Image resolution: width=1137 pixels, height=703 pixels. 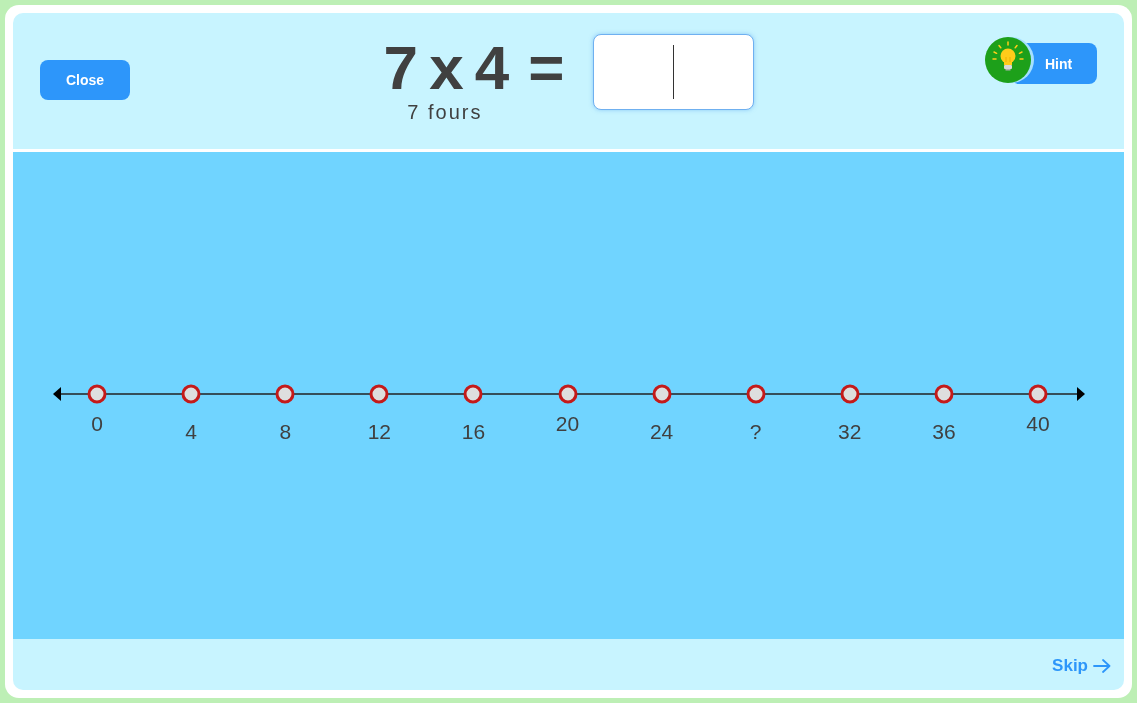 I want to click on point-label: 20, so click(x=567, y=424).